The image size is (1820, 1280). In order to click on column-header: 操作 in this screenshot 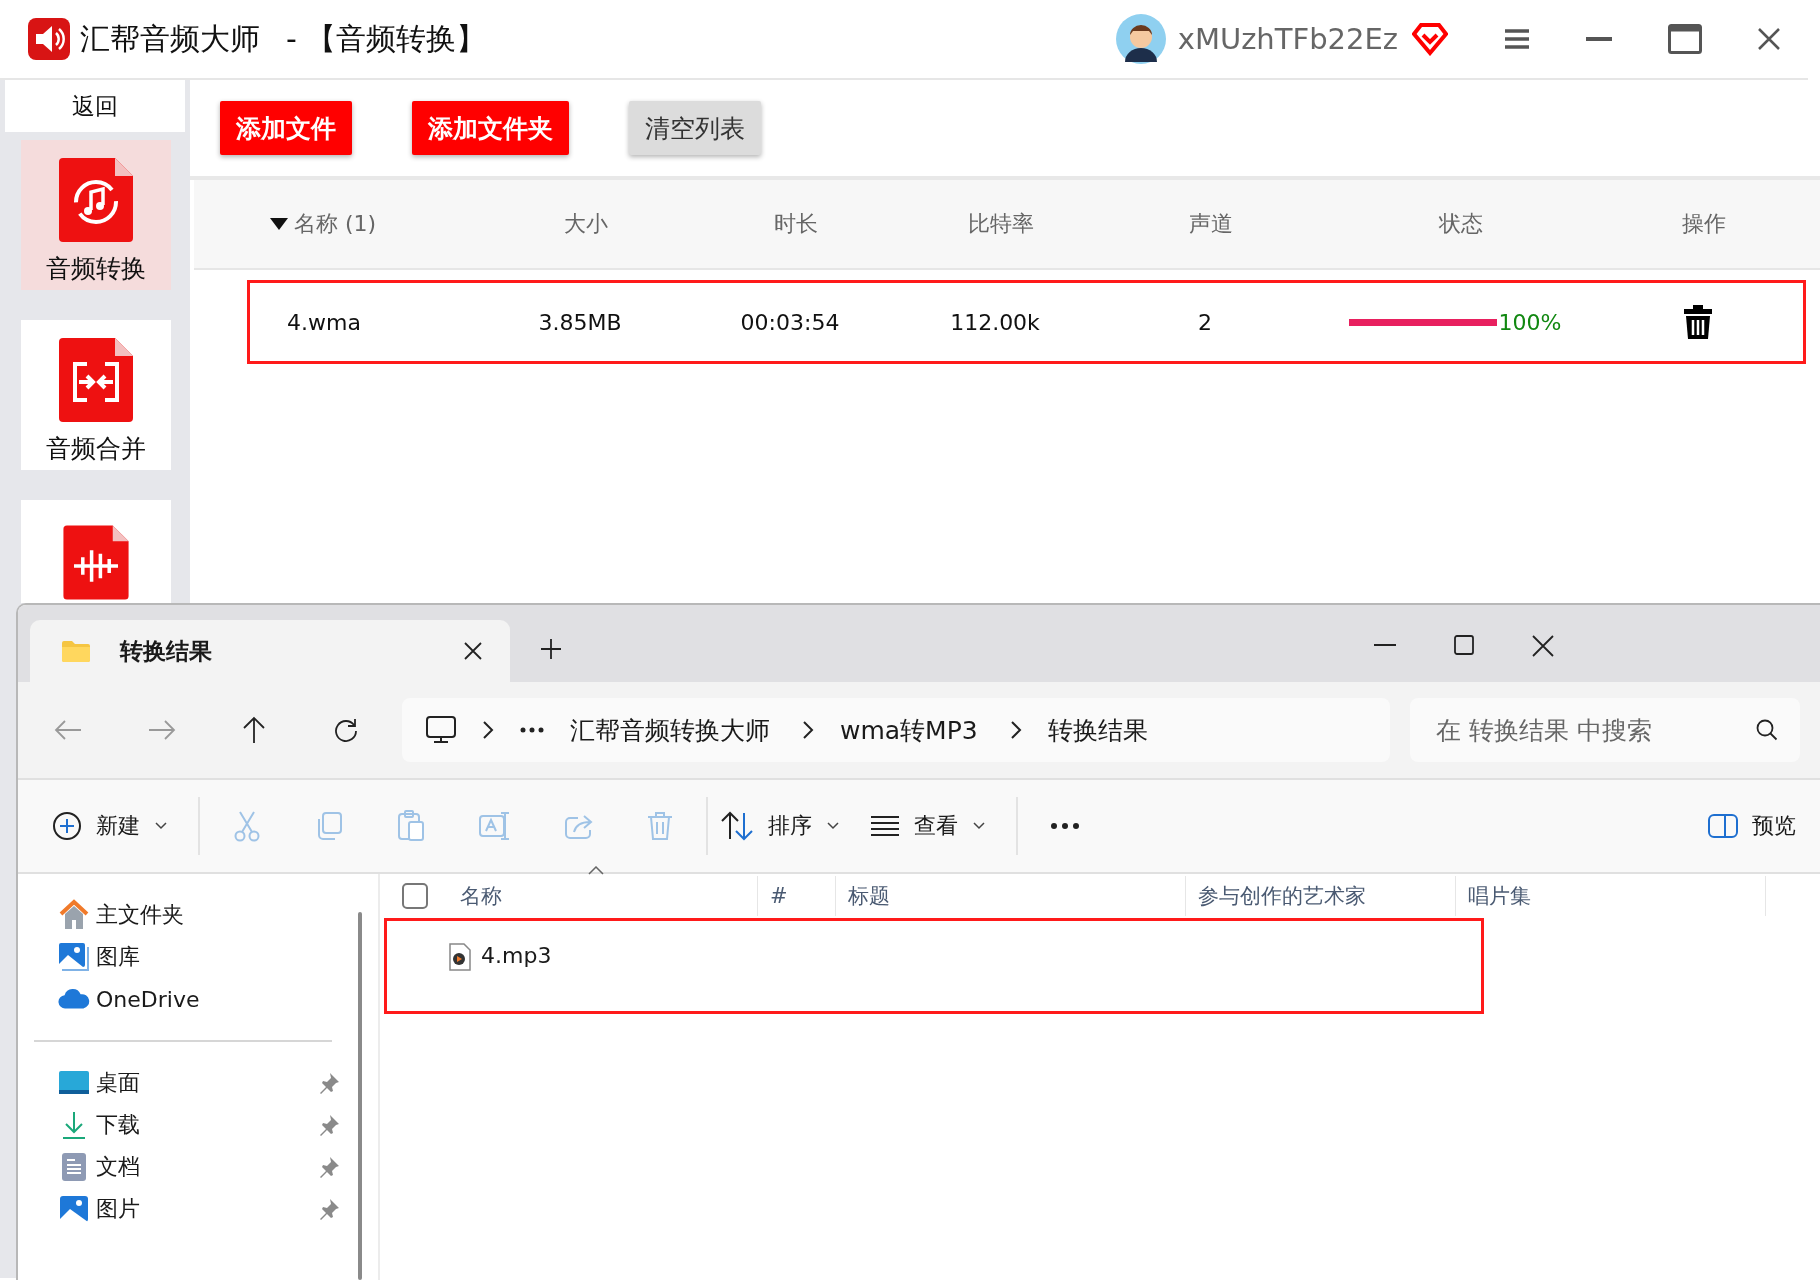, I will do `click(1704, 224)`.